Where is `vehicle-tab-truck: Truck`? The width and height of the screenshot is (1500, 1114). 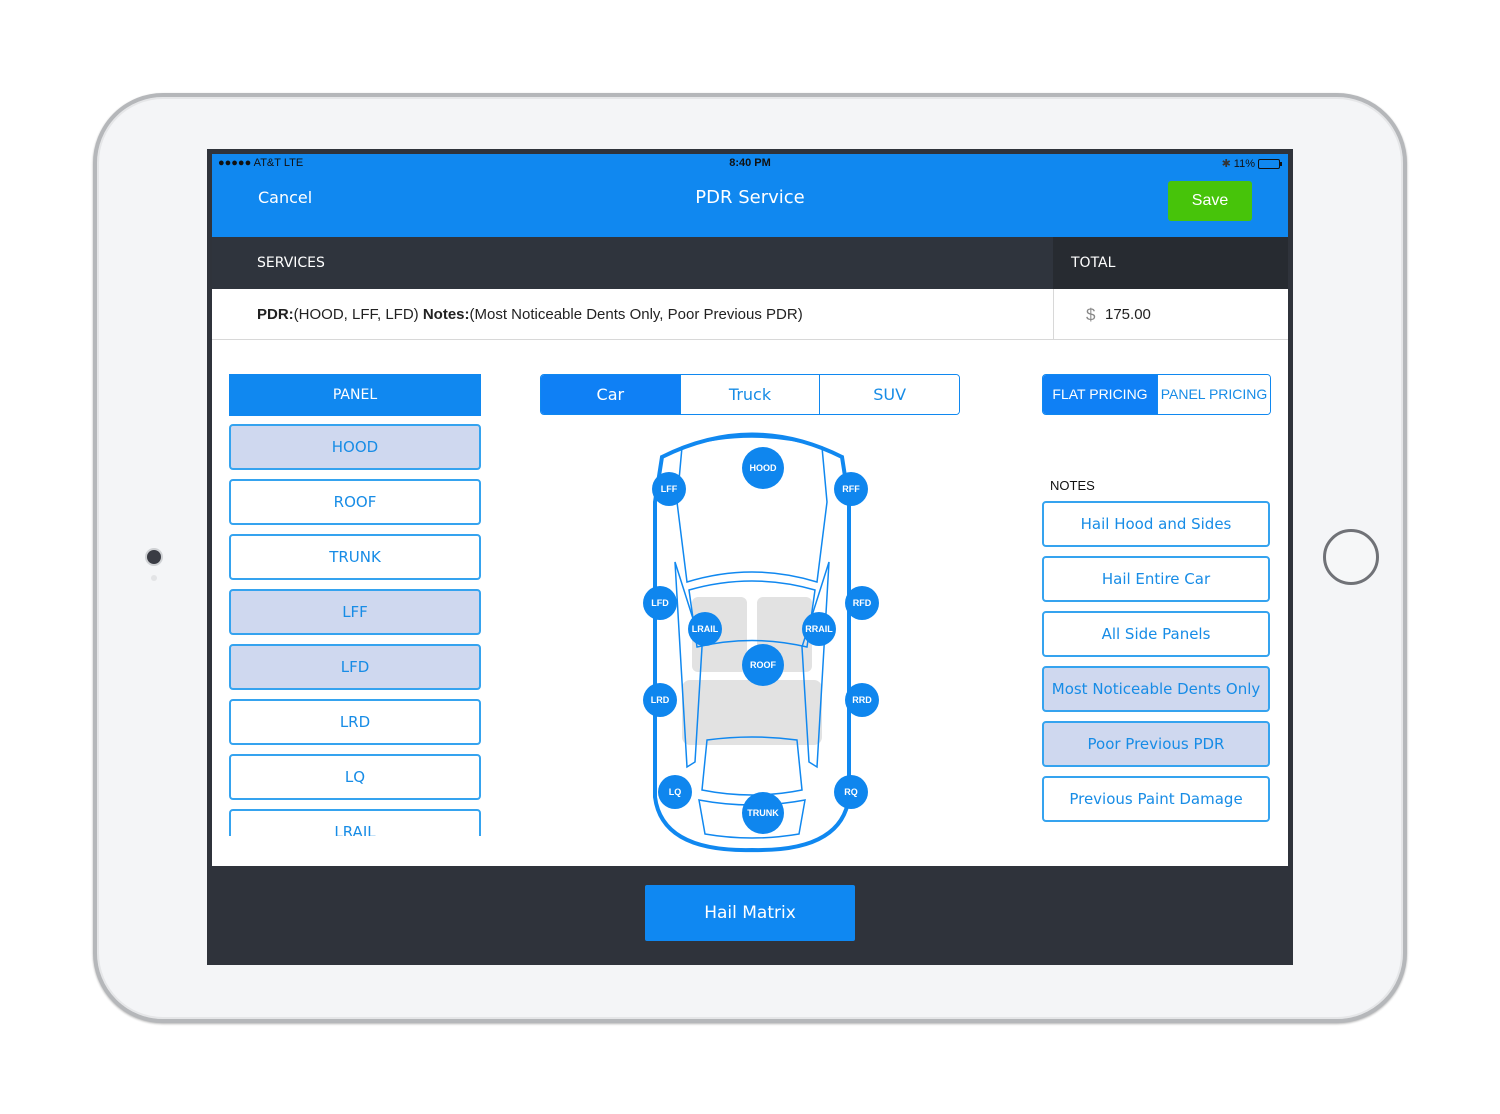
vehicle-tab-truck: Truck is located at coordinates (749, 394).